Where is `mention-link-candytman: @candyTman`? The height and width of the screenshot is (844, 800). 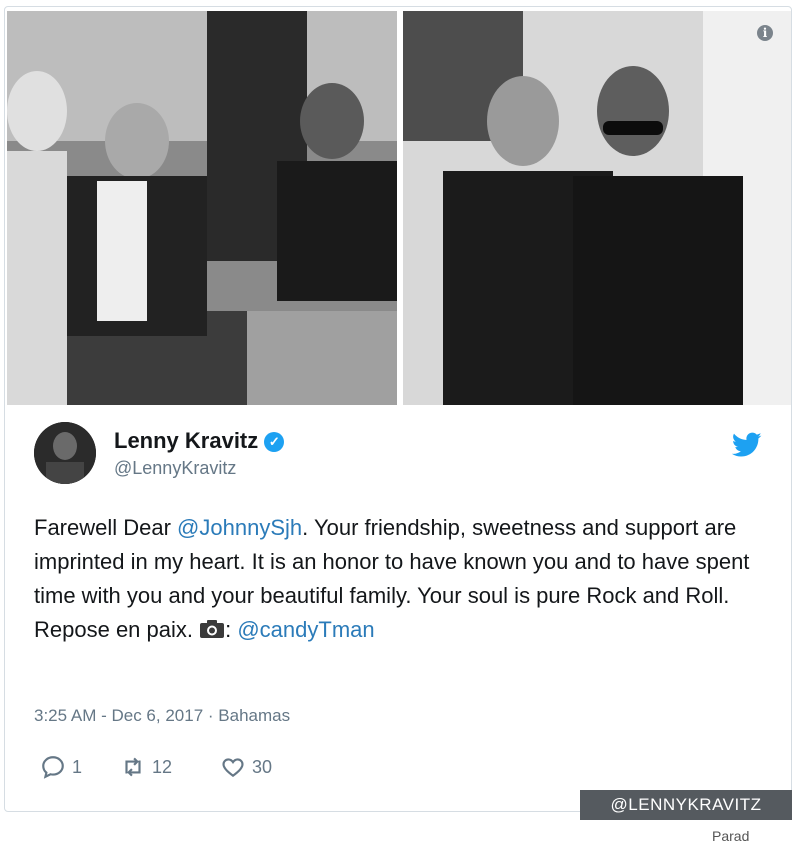
mention-link-candytman: @candyTman is located at coordinates (305, 629).